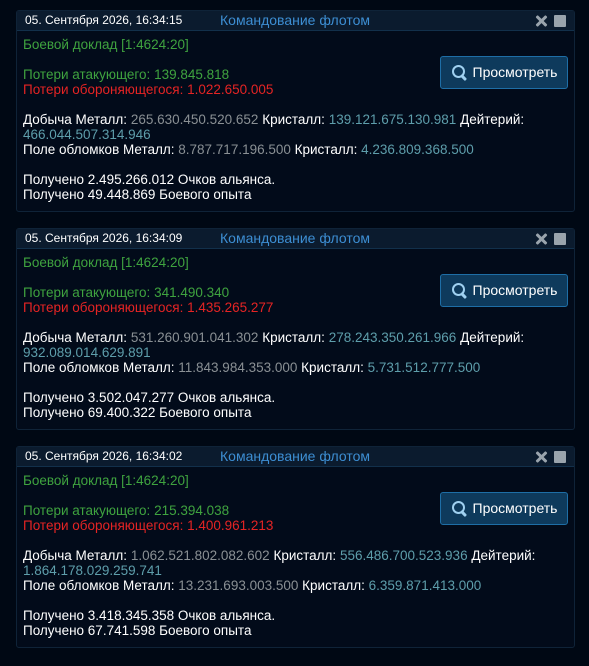 This screenshot has height=666, width=589. I want to click on debris-crystal-value: 4.236.809.368.500, so click(417, 149).